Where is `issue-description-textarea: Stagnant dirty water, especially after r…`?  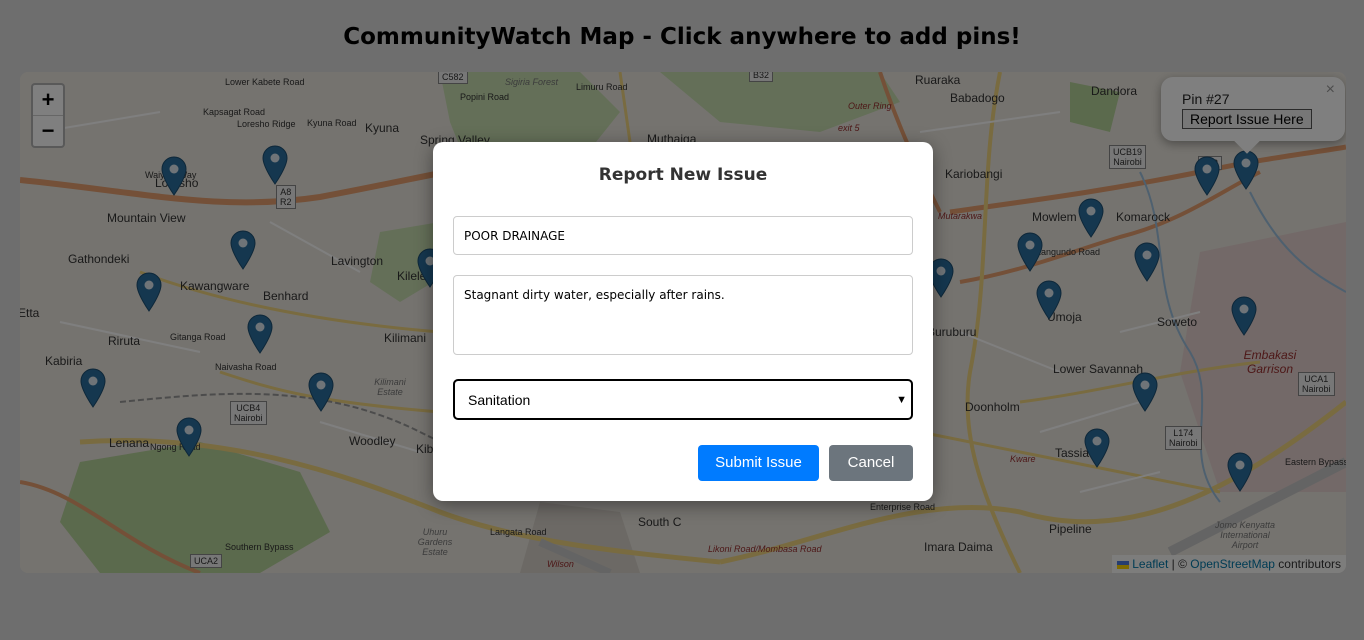 issue-description-textarea: Stagnant dirty water, especially after r… is located at coordinates (683, 315).